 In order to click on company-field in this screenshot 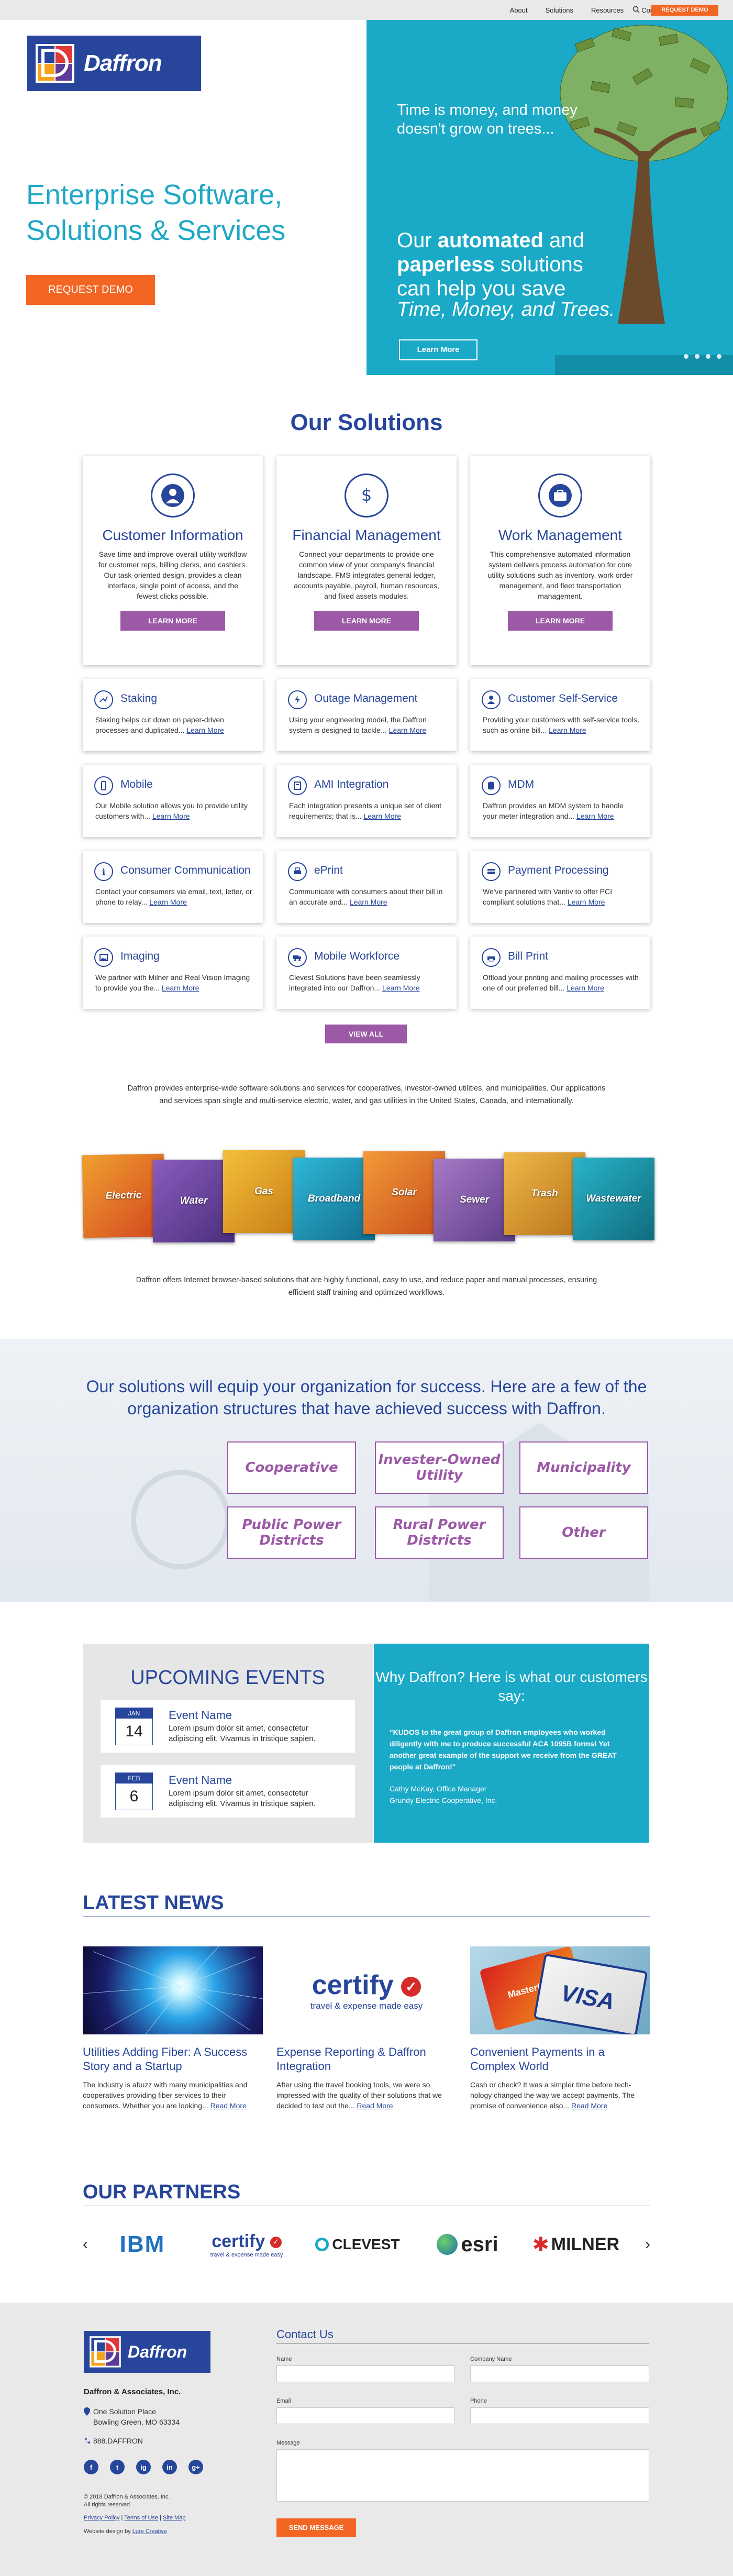, I will do `click(559, 2373)`.